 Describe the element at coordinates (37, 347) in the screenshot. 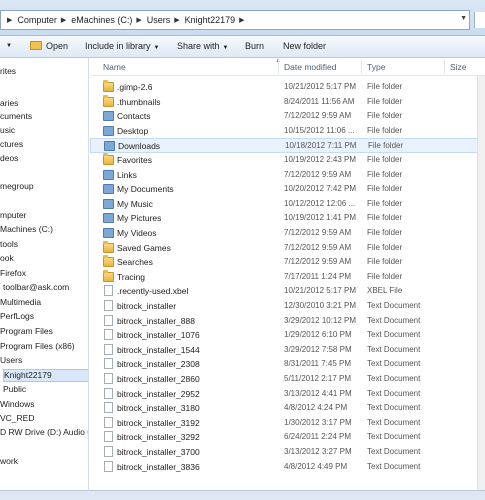

I see `nav-item: Program Files (x86)` at that location.